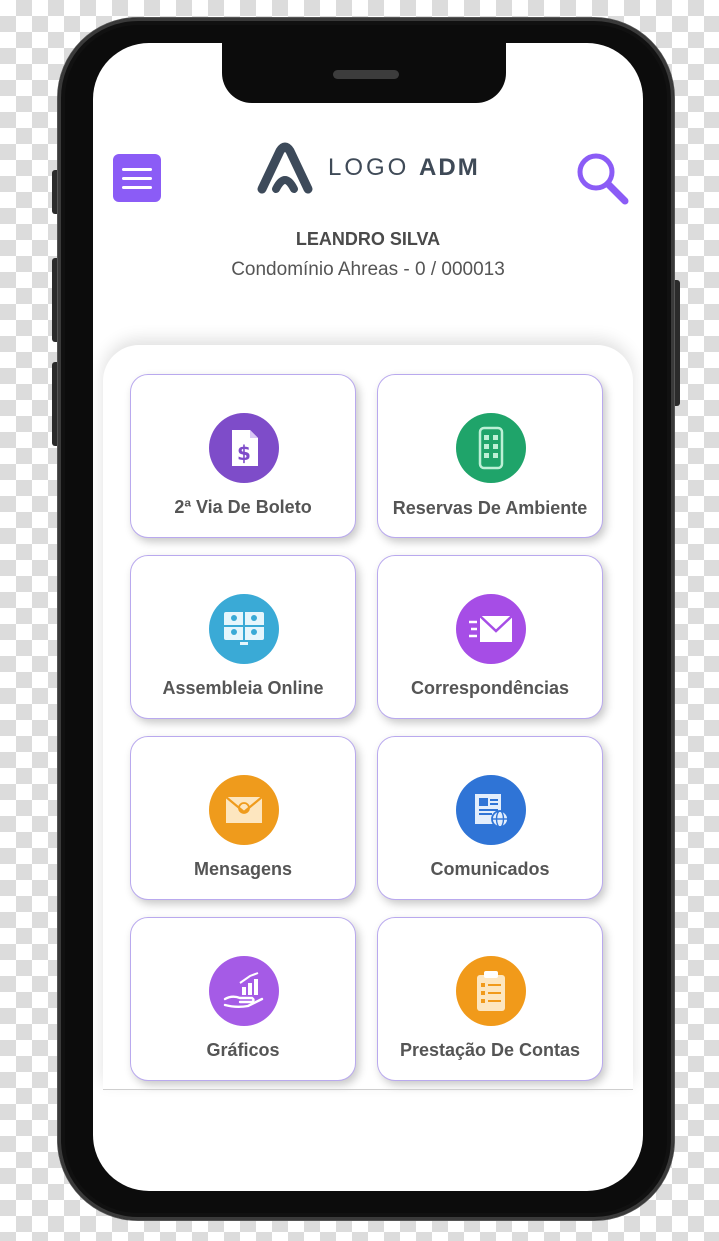  What do you see at coordinates (243, 688) in the screenshot?
I see `tile-label: Assembleia Online` at bounding box center [243, 688].